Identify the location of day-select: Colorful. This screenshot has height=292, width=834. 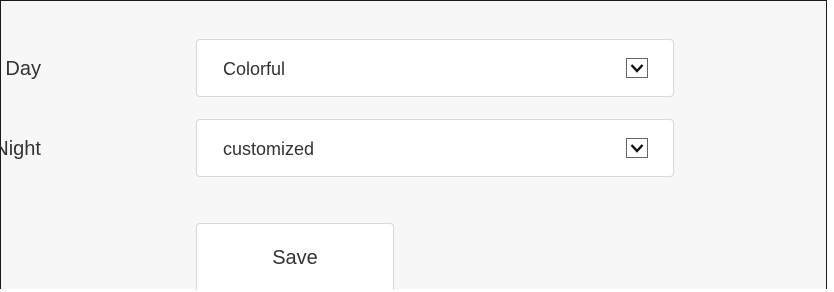
(435, 68).